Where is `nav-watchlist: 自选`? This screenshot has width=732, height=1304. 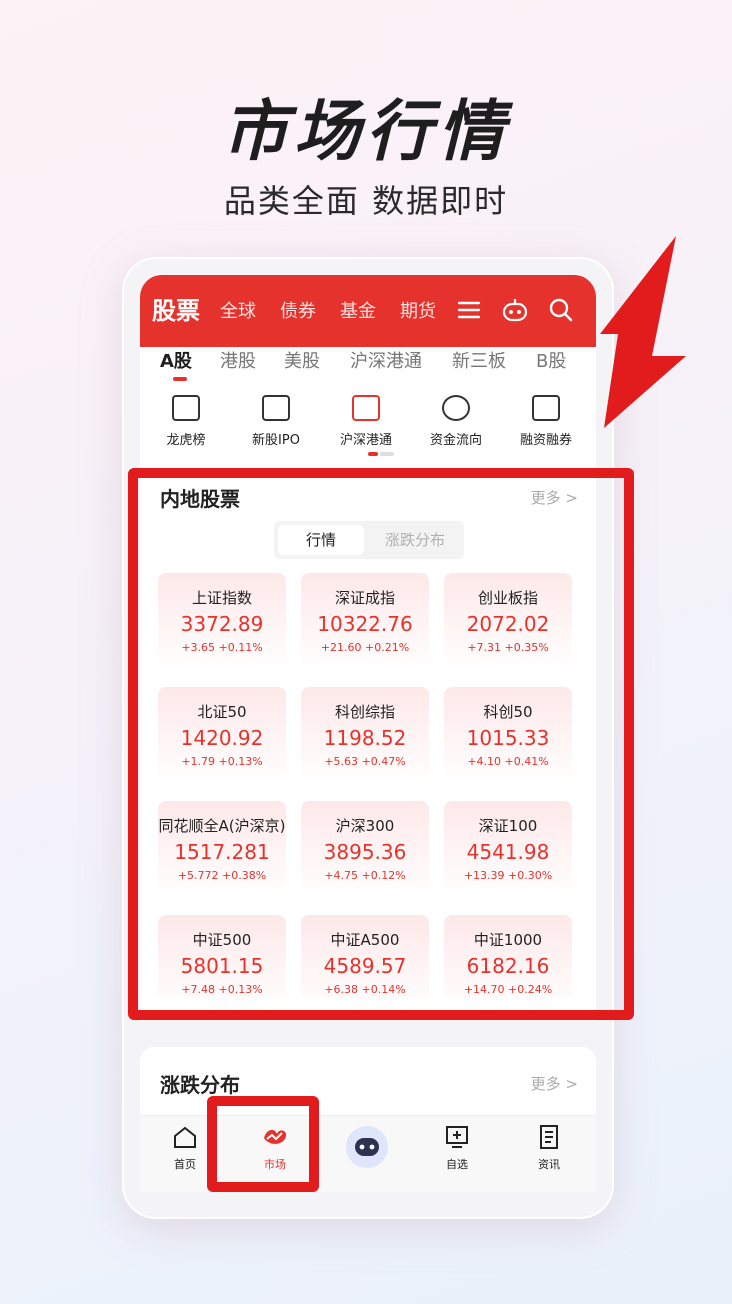 nav-watchlist: 自选 is located at coordinates (457, 1148).